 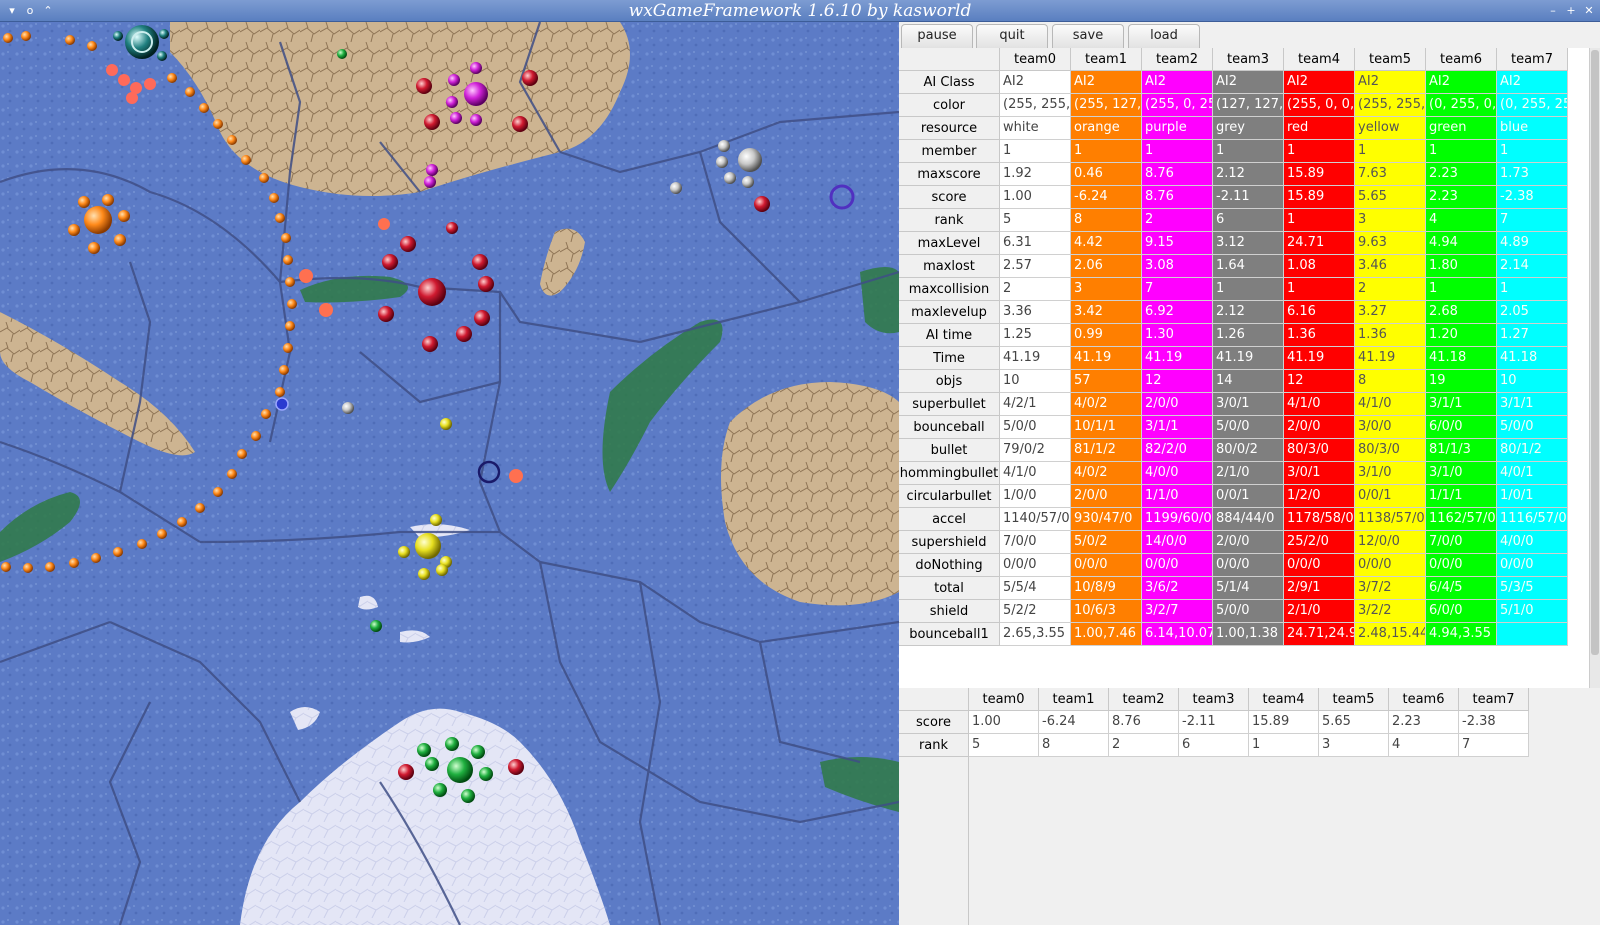 I want to click on blue-bullet, so click(x=282, y=404).